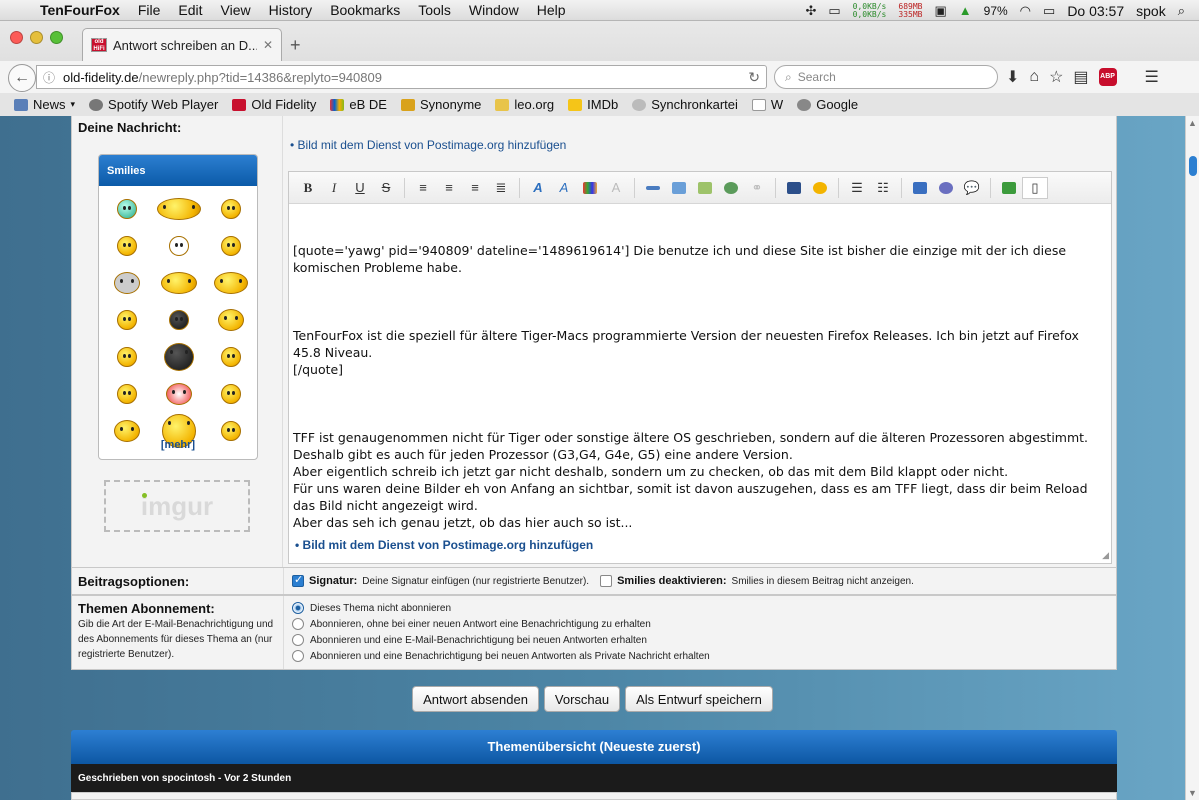  Describe the element at coordinates (616, 188) in the screenshot. I see `remove-format-icon: A` at that location.